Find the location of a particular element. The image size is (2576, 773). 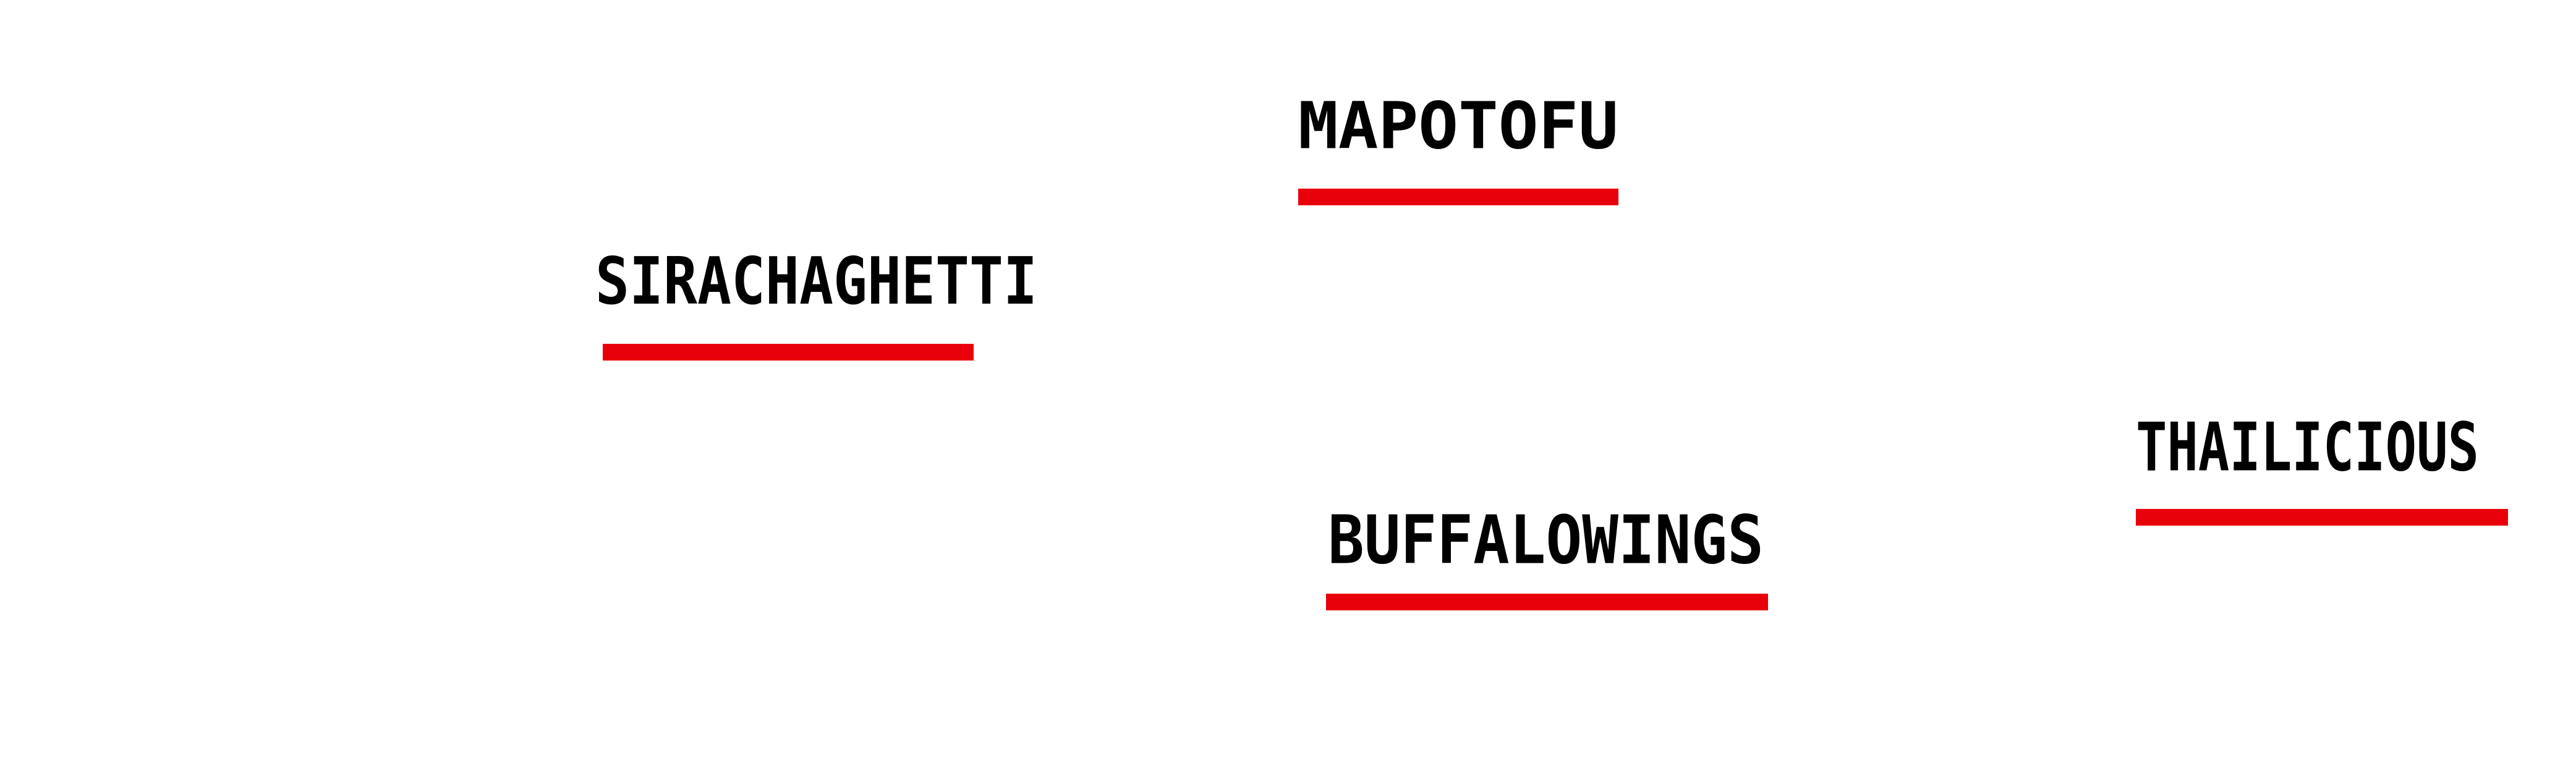

label-mapotofu: MAPOTOFU is located at coordinates (1458, 126).